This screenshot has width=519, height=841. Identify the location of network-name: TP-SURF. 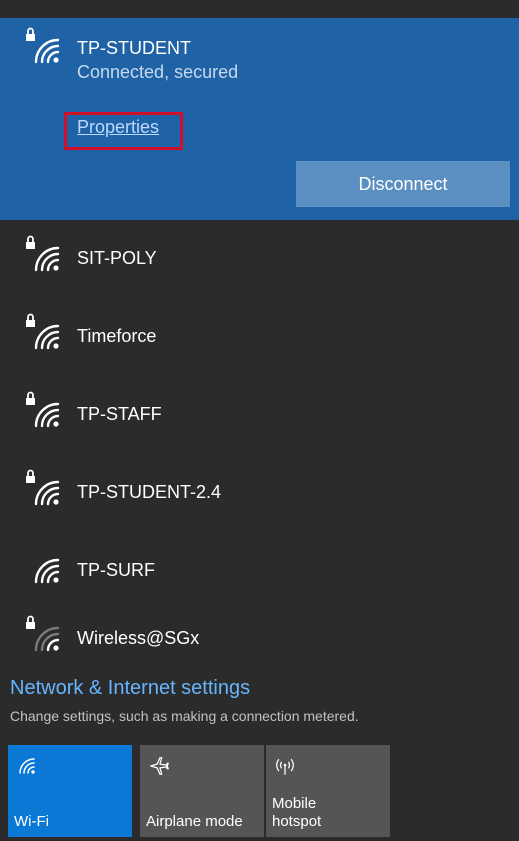
(116, 570).